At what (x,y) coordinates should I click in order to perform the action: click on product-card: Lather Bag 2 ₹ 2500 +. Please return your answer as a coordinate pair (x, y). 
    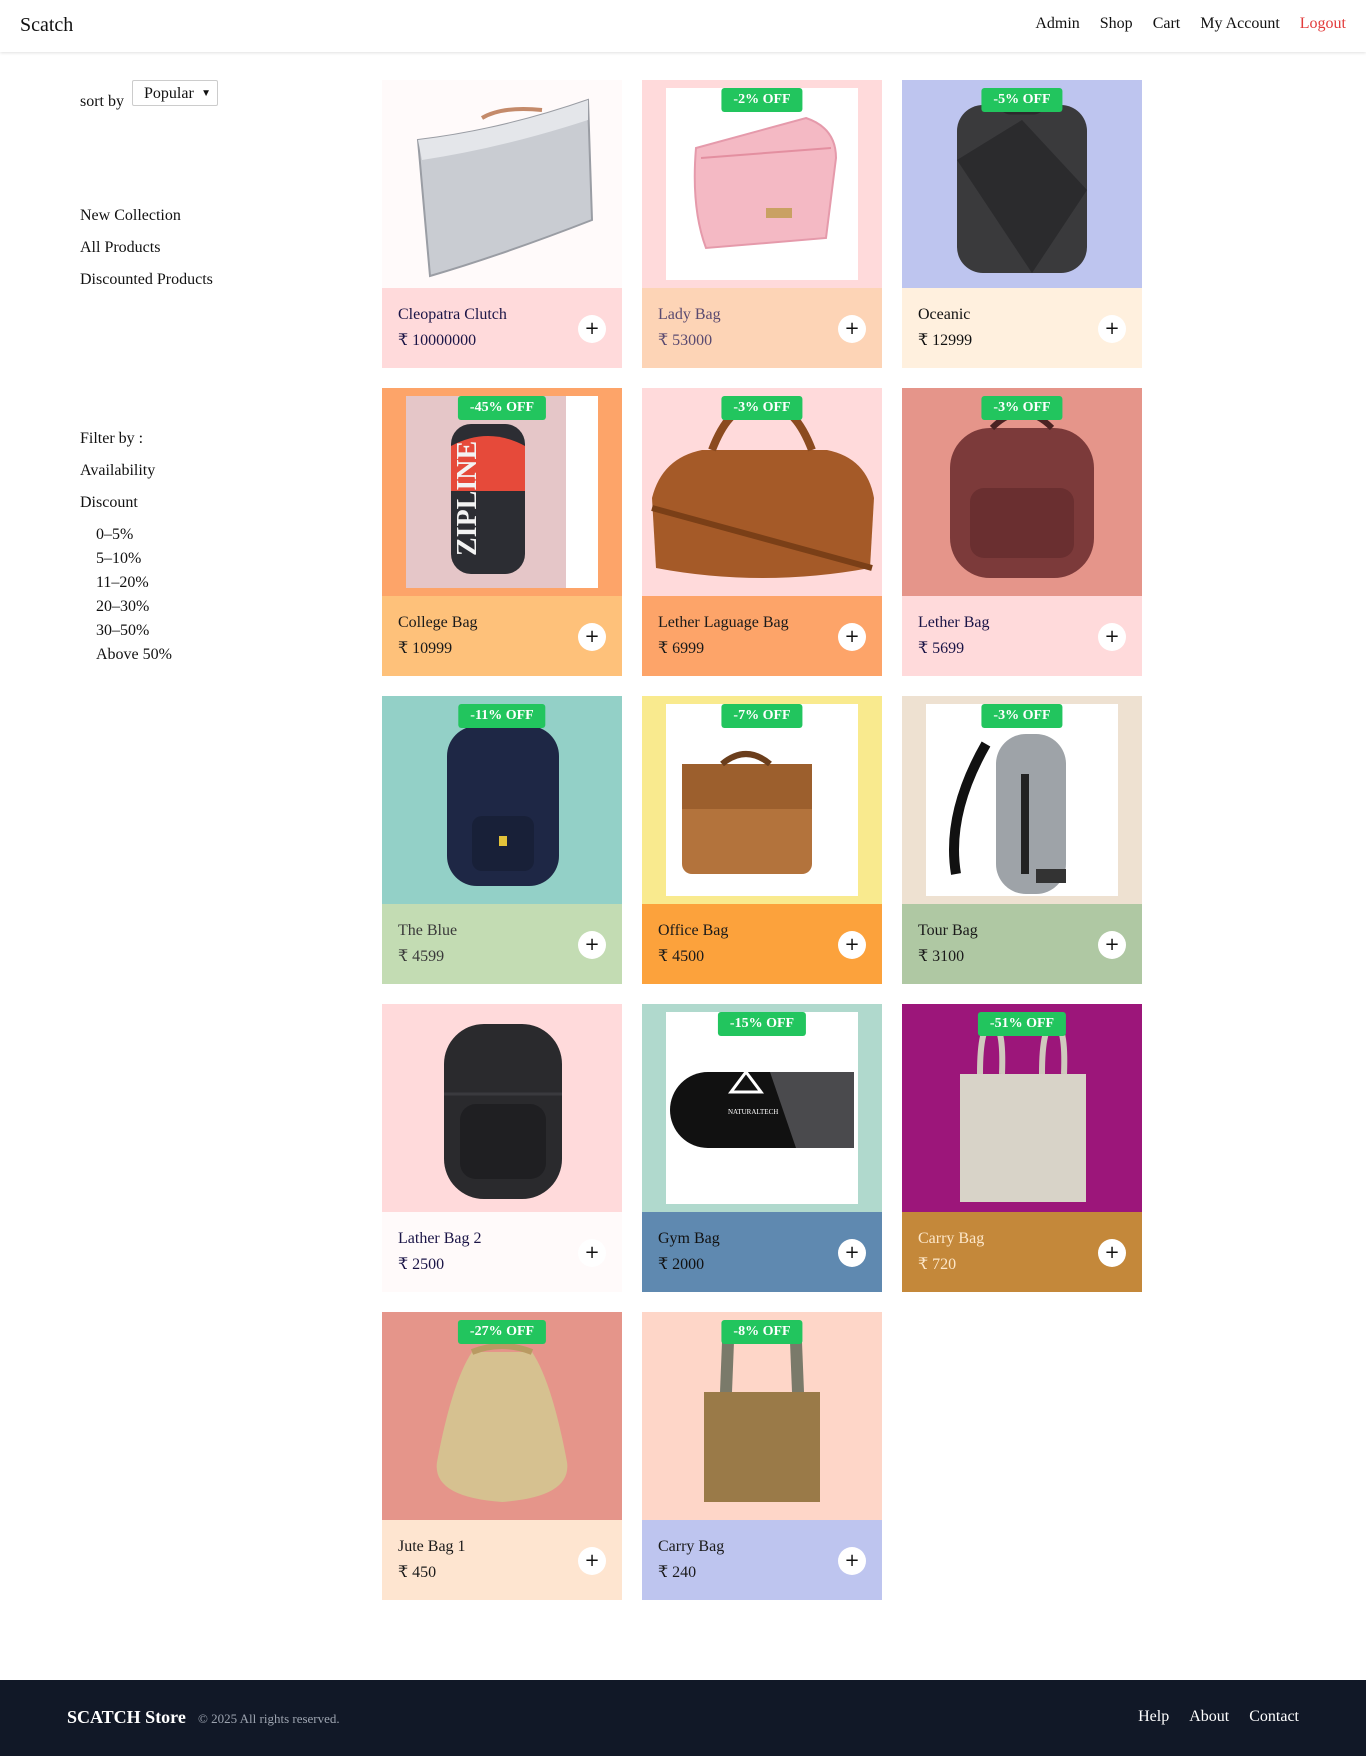
    Looking at the image, I should click on (502, 1148).